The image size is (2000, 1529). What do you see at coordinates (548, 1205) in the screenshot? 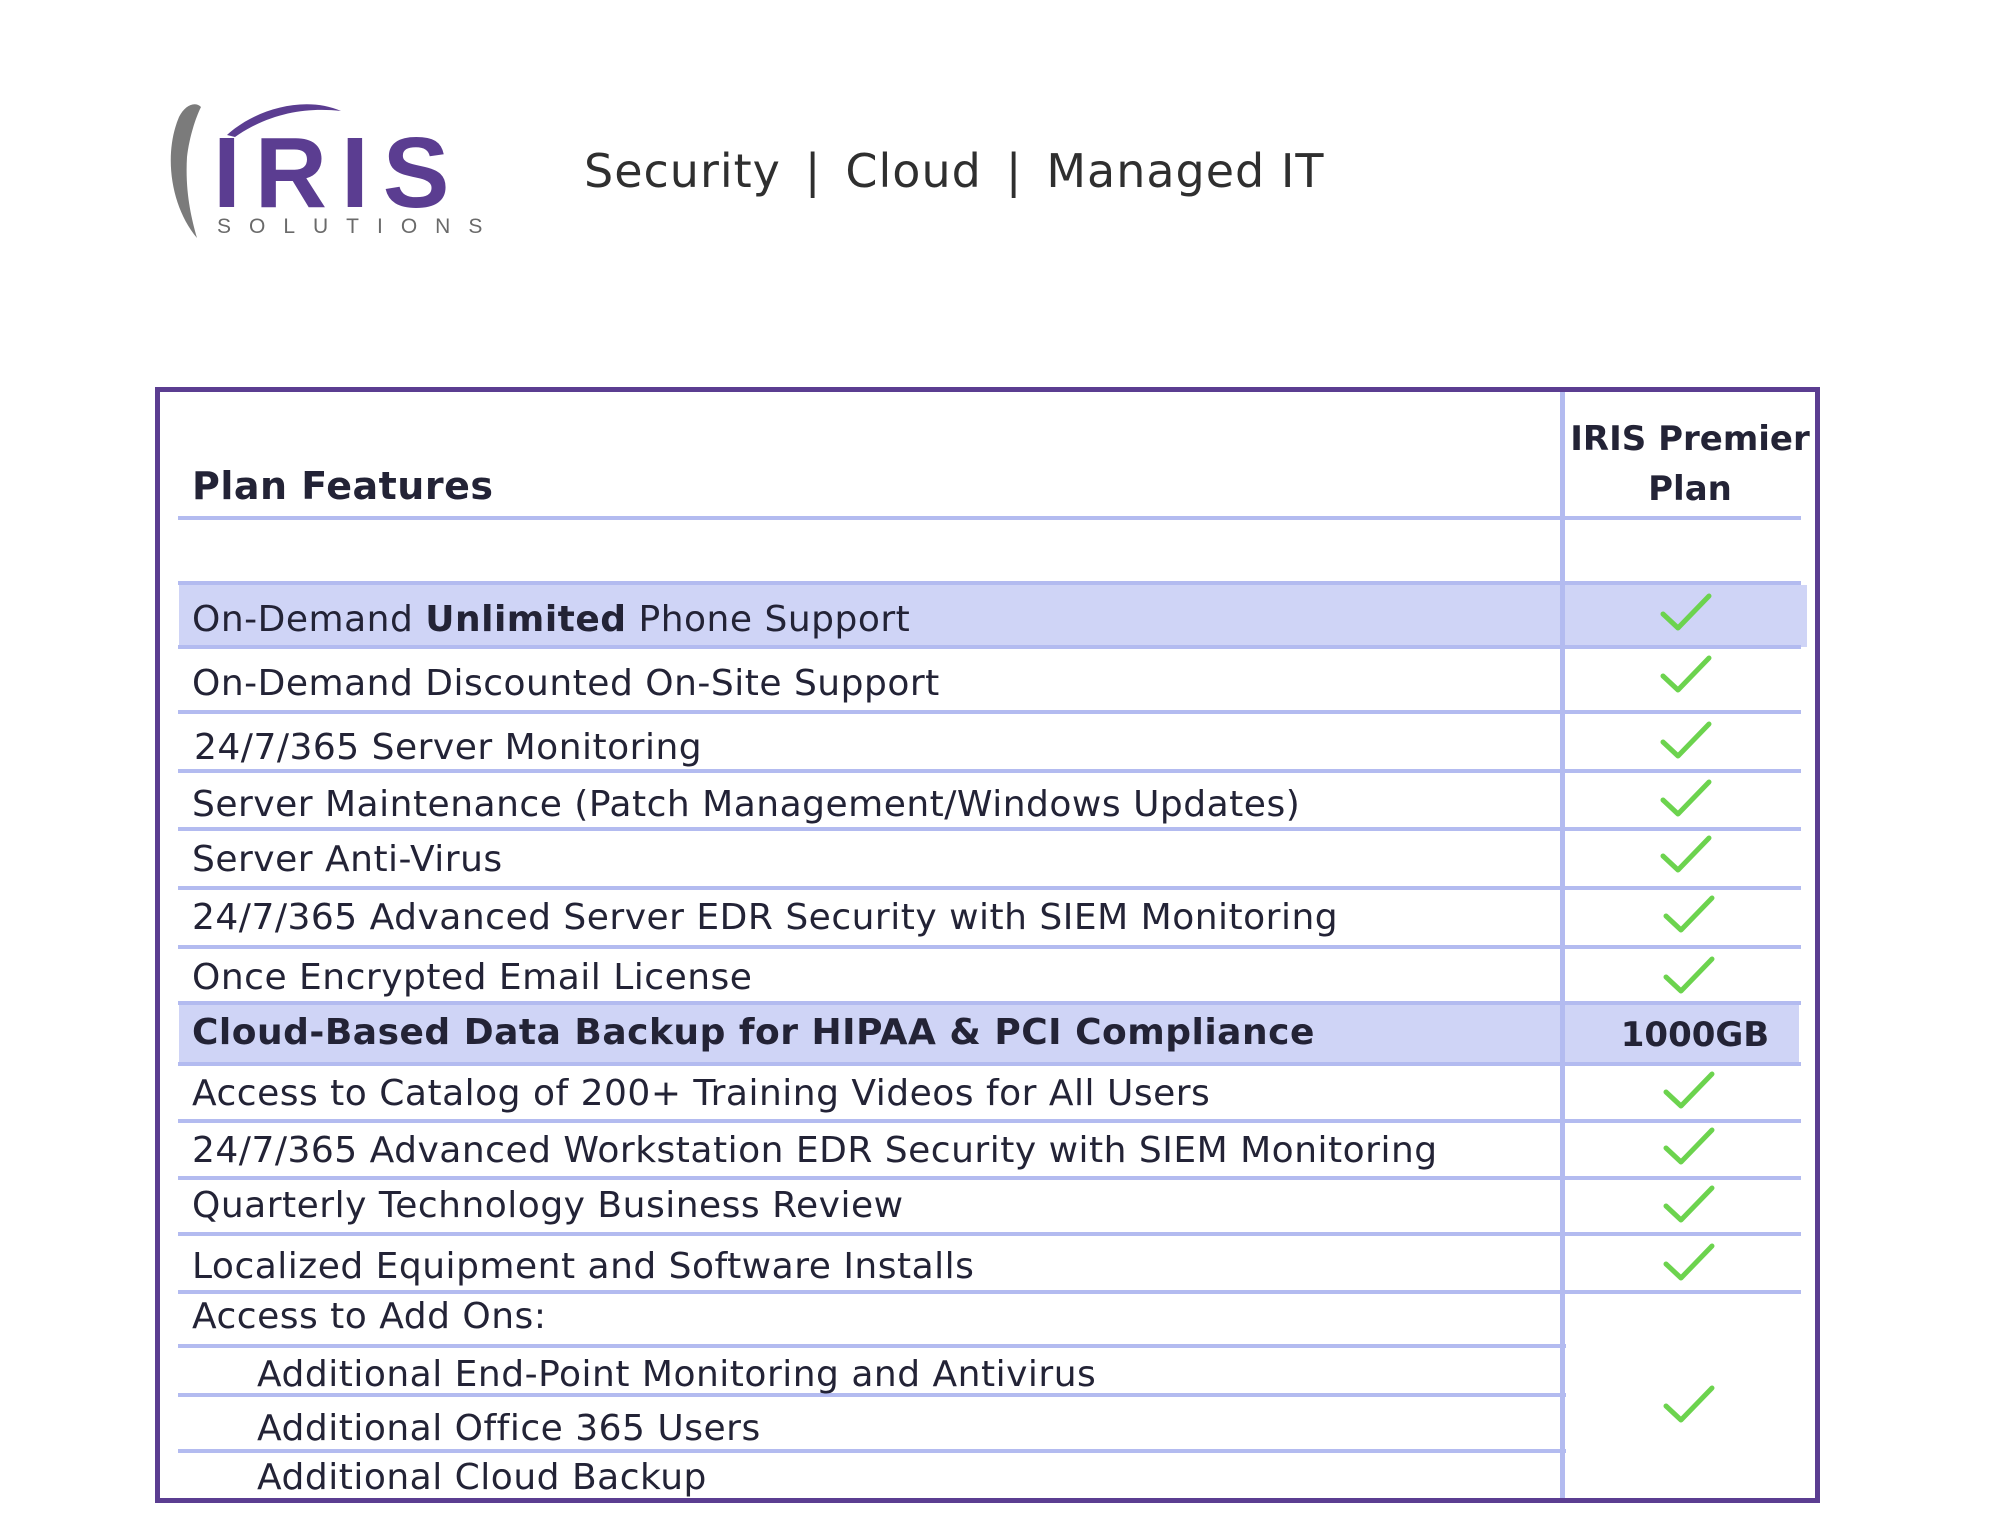
I see `feature-business-review: Quarterly Technology Business Review` at bounding box center [548, 1205].